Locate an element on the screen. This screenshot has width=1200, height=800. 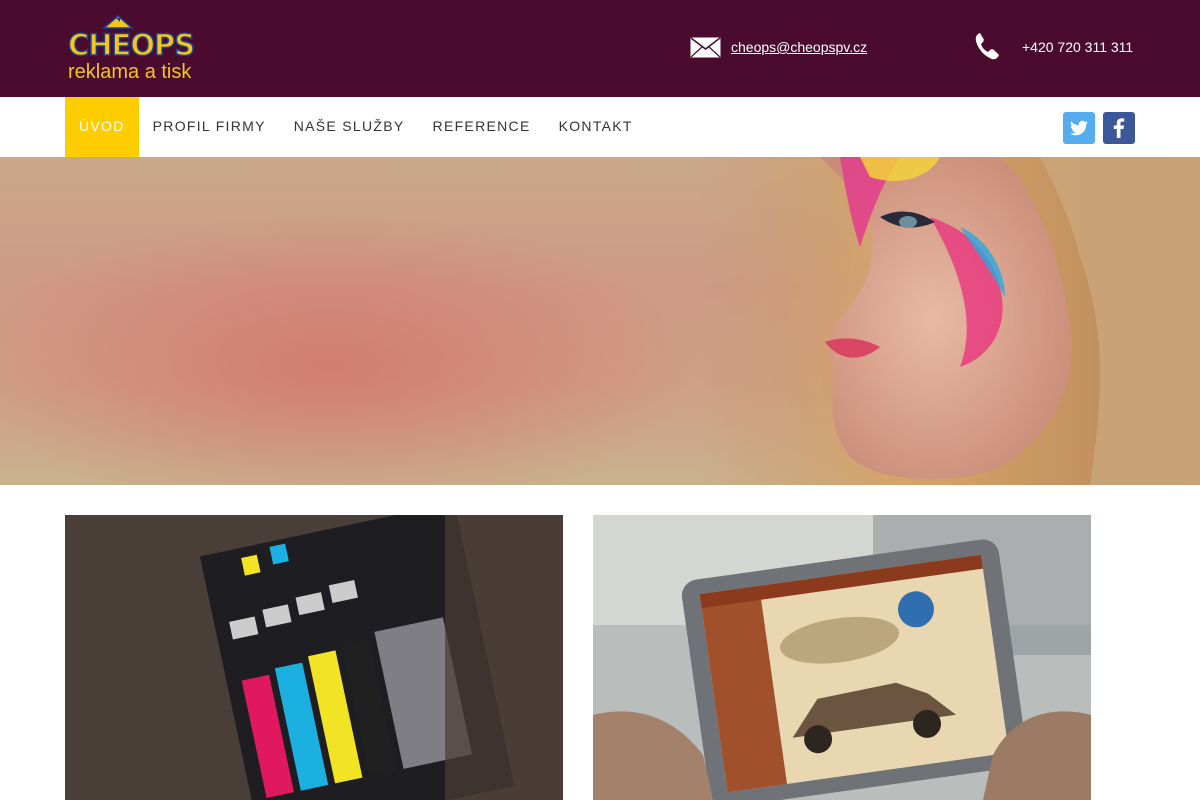
logo-mark: CHEOPS is located at coordinates (133, 38).